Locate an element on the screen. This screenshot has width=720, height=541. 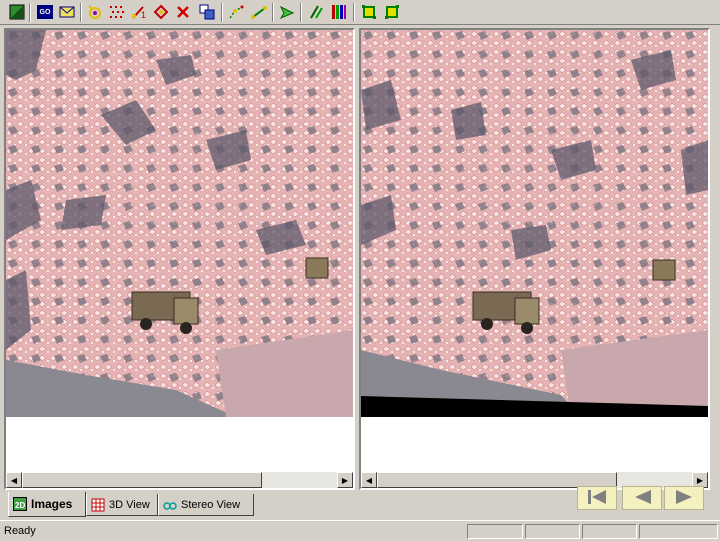
forward-arrow-icon is located at coordinates (287, 12).